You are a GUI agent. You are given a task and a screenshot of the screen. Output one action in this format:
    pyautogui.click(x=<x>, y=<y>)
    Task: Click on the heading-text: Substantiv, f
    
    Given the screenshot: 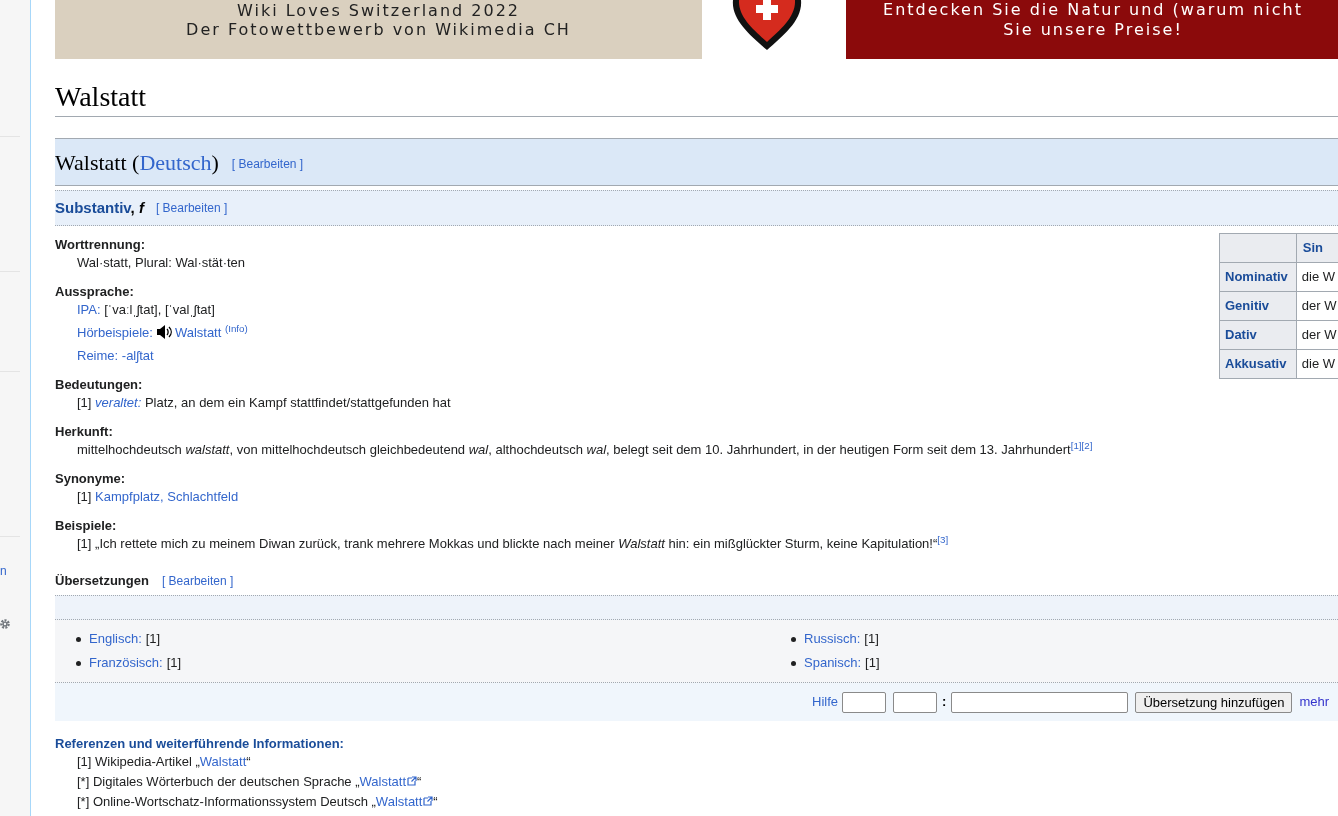 What is the action you would take?
    pyautogui.click(x=99, y=207)
    